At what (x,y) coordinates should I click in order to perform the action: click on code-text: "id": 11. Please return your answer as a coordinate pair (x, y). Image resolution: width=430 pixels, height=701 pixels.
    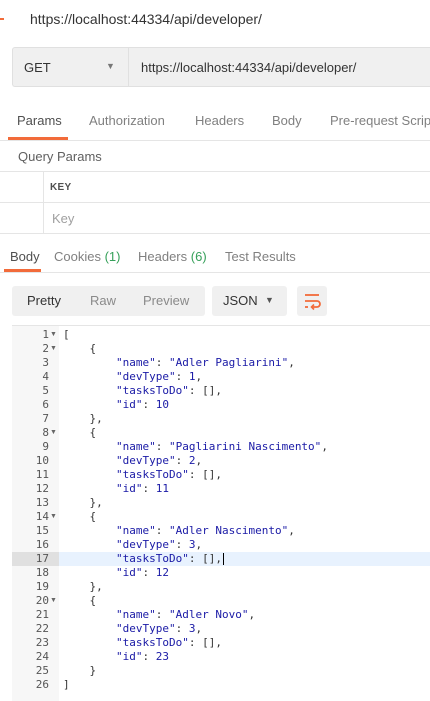
    Looking at the image, I should click on (142, 488).